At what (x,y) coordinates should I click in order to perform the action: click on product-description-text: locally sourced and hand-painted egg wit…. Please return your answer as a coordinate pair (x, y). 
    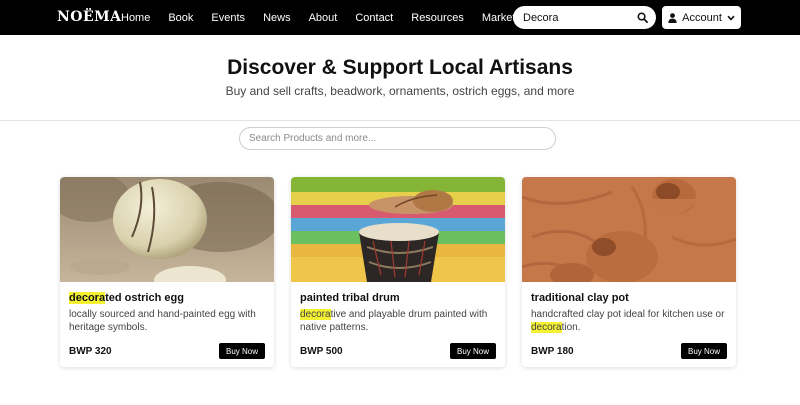
    Looking at the image, I should click on (162, 321).